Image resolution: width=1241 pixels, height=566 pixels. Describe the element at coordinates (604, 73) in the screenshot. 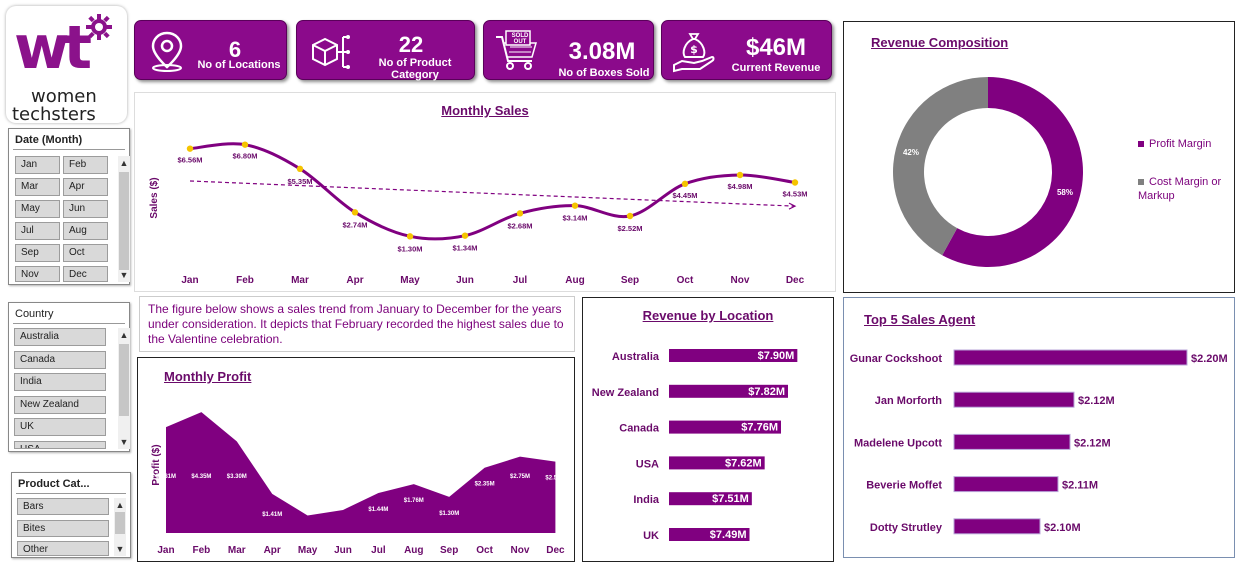

I see `kpi-boxes-sold-label: No of Boxes Sold` at that location.